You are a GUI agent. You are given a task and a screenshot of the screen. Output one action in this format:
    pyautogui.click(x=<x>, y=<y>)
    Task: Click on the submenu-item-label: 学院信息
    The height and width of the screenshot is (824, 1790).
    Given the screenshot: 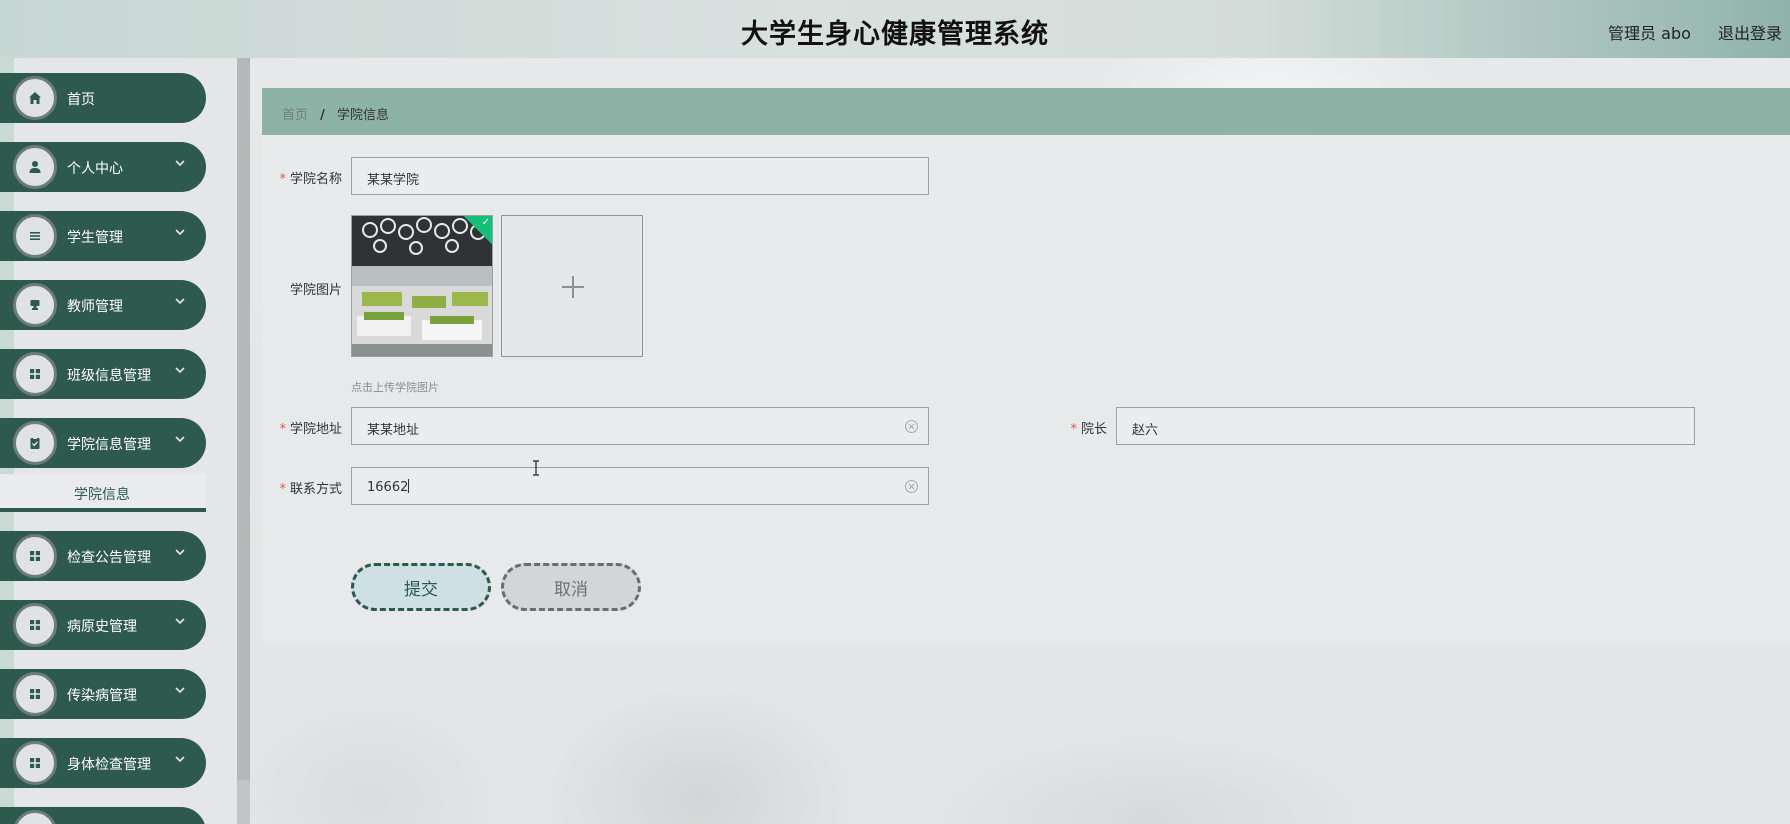 What is the action you would take?
    pyautogui.click(x=102, y=495)
    